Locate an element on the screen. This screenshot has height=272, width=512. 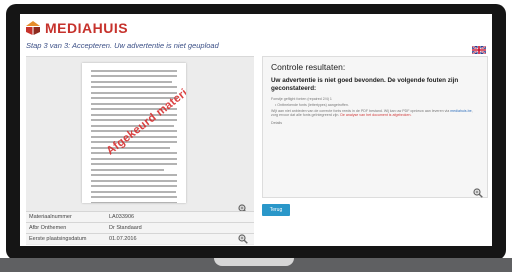
results-link: mediahuis.be is located at coordinates (460, 111).